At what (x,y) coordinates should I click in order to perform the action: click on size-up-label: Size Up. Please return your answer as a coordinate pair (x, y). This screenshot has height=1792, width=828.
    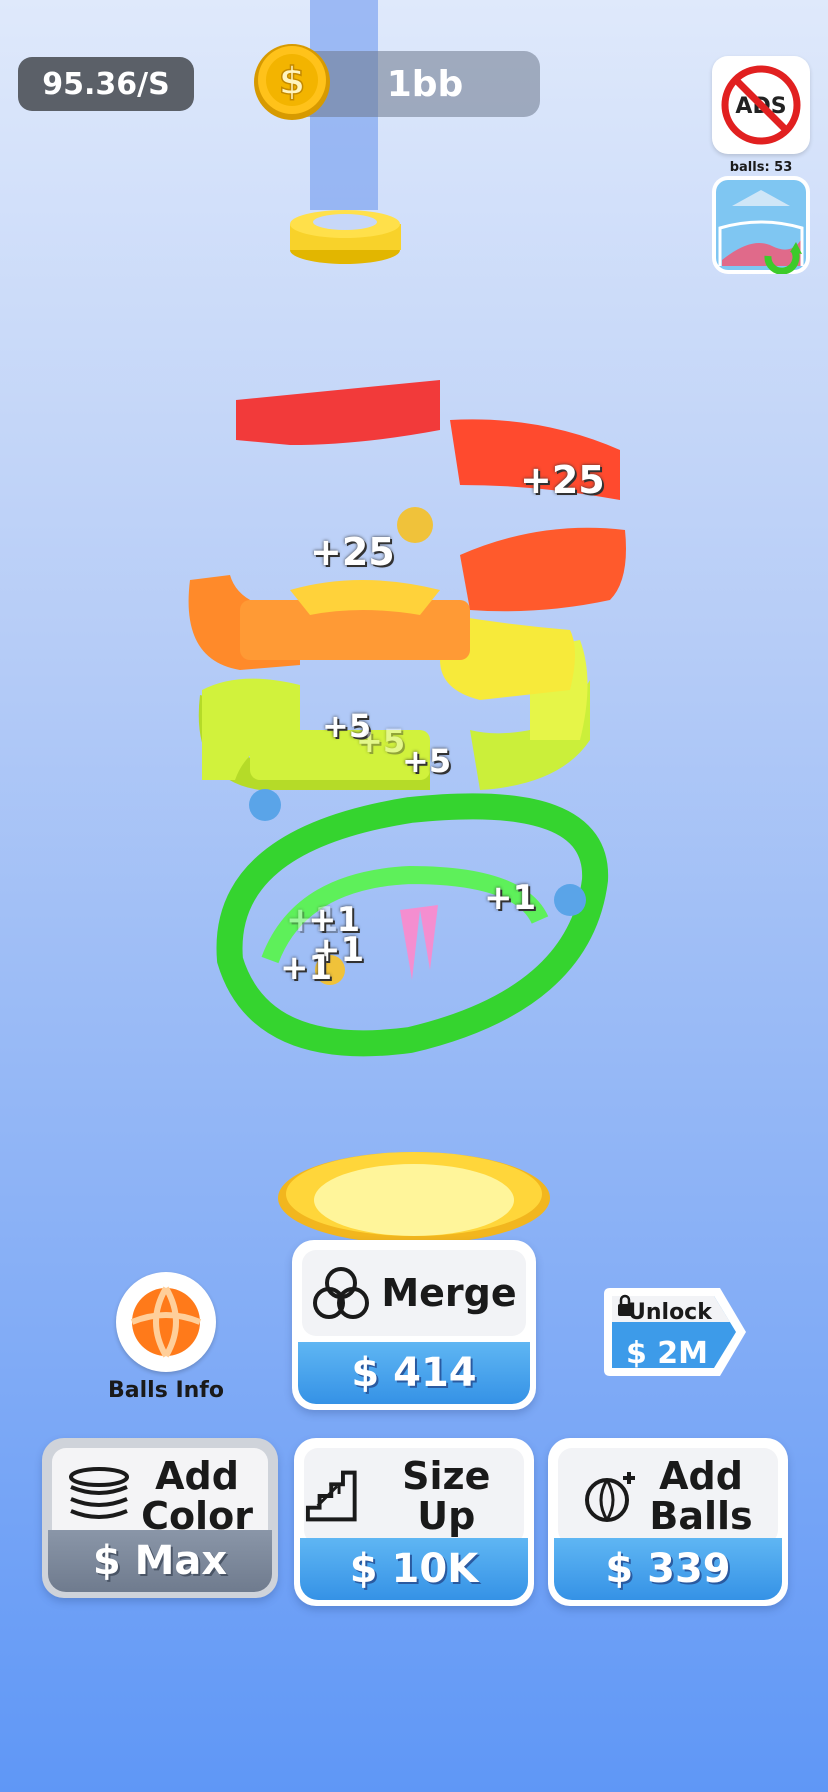
    Looking at the image, I should click on (446, 1496).